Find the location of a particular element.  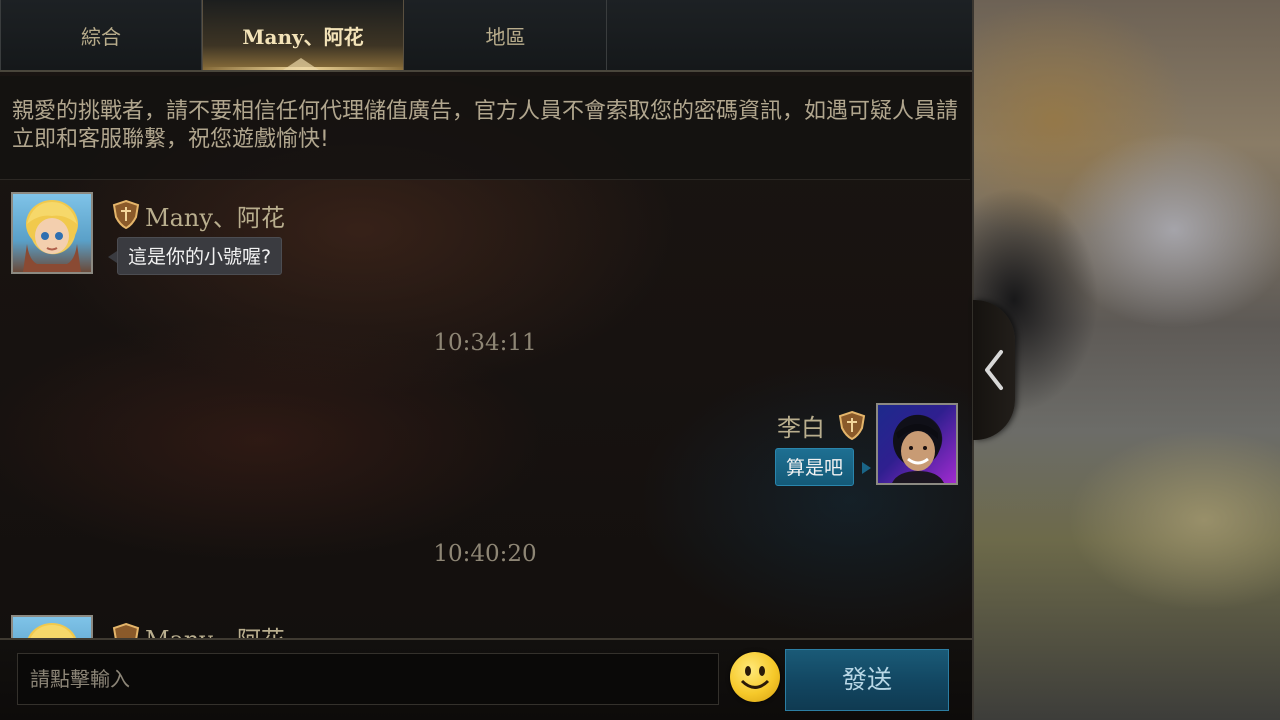

tab-label: 地區 is located at coordinates (505, 36).